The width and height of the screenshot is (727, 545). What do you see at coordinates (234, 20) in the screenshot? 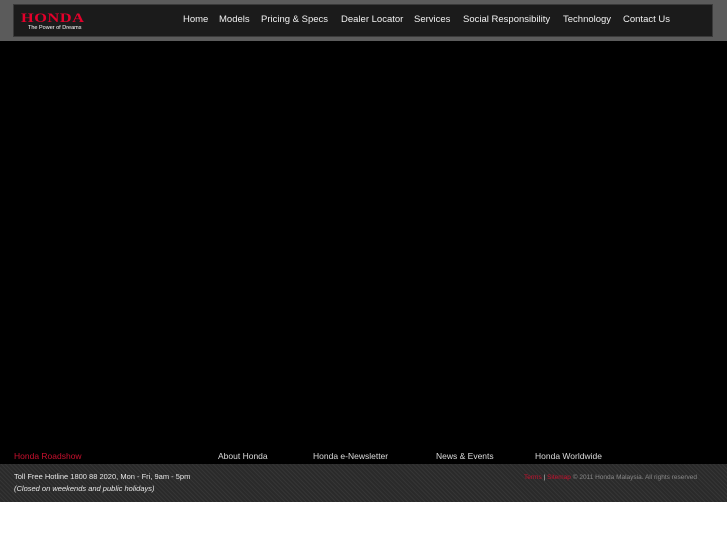
I see `nav-models: Models` at bounding box center [234, 20].